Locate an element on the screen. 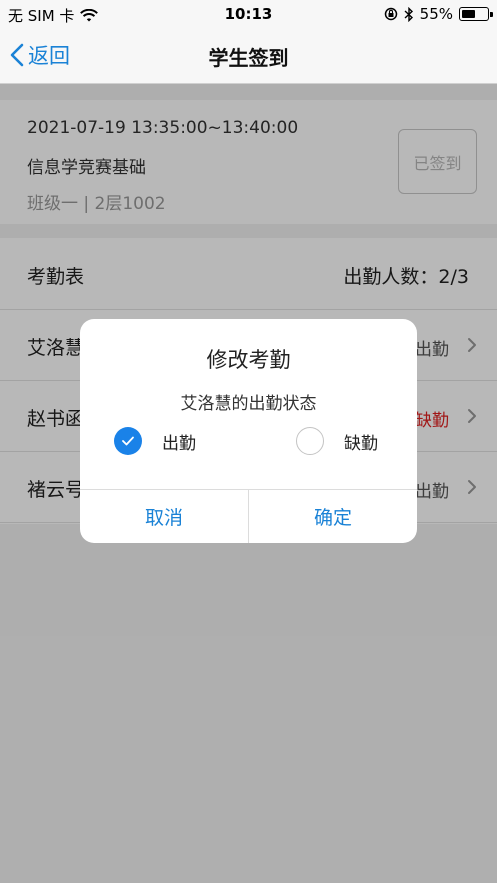 The image size is (497, 883). radio-present is located at coordinates (128, 441).